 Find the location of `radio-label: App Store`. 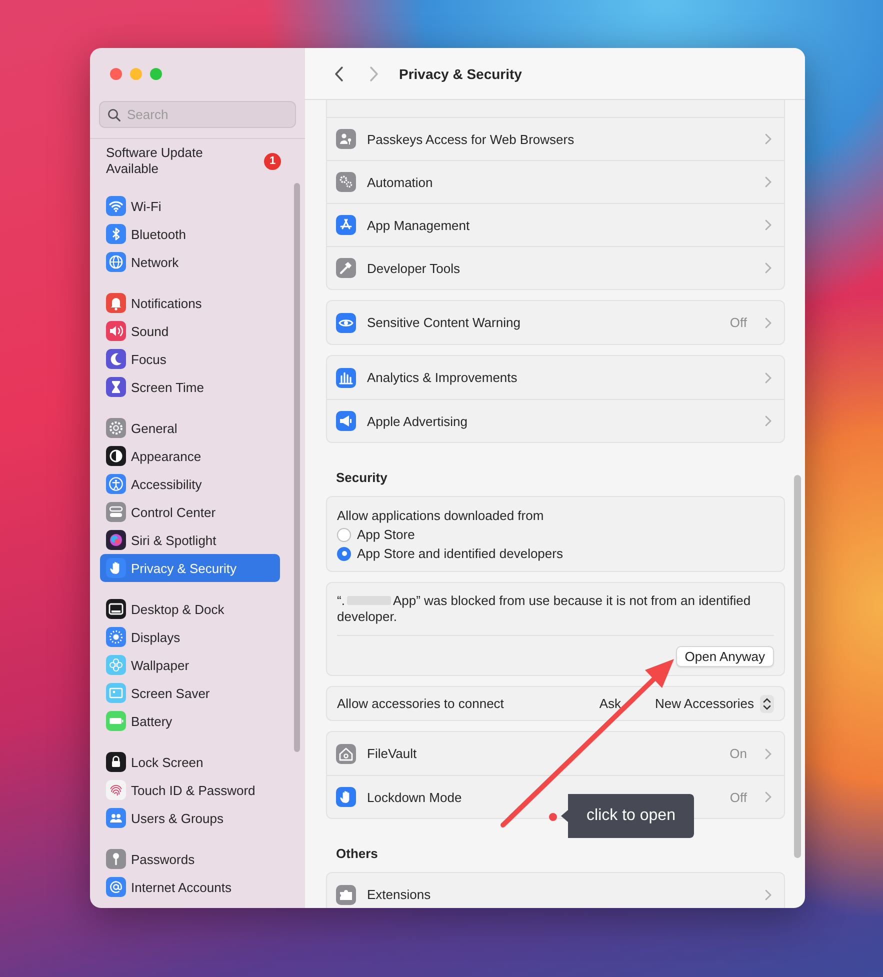

radio-label: App Store is located at coordinates (386, 534).